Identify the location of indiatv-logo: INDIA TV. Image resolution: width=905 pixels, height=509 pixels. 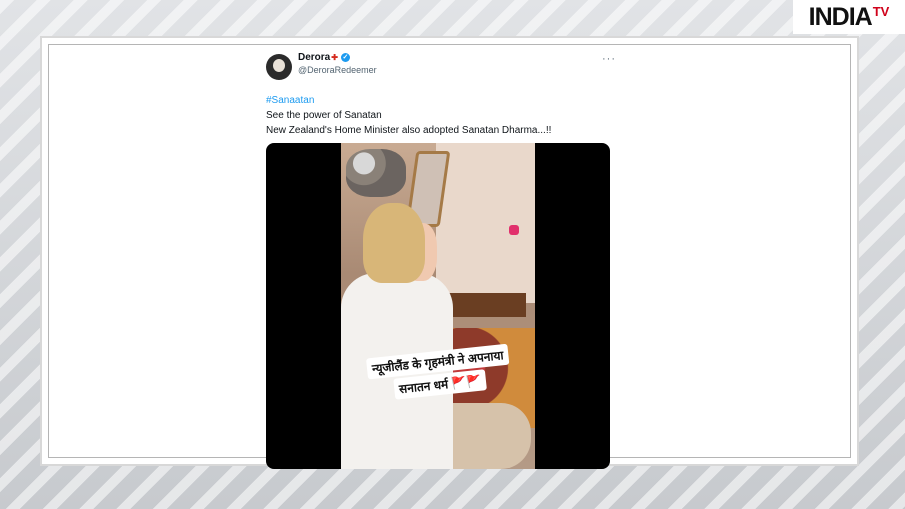
(849, 17).